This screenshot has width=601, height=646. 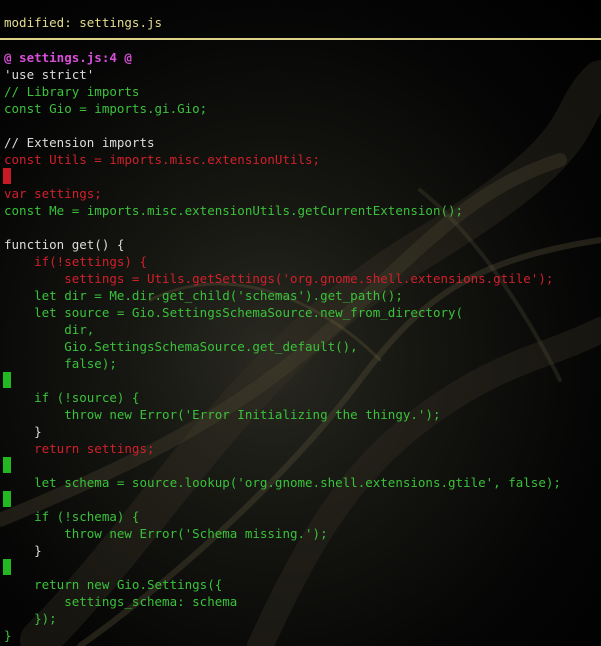 What do you see at coordinates (79, 448) in the screenshot?
I see `line-text: return settings;` at bounding box center [79, 448].